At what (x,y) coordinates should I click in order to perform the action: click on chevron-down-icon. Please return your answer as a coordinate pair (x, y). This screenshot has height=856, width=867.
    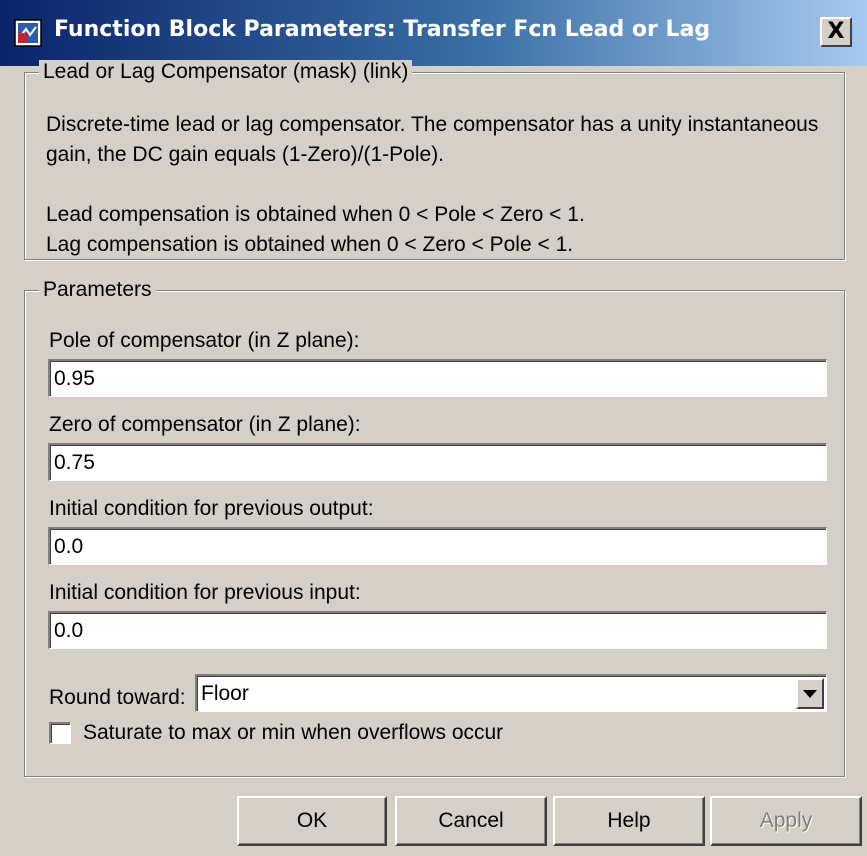
    Looking at the image, I should click on (810, 693).